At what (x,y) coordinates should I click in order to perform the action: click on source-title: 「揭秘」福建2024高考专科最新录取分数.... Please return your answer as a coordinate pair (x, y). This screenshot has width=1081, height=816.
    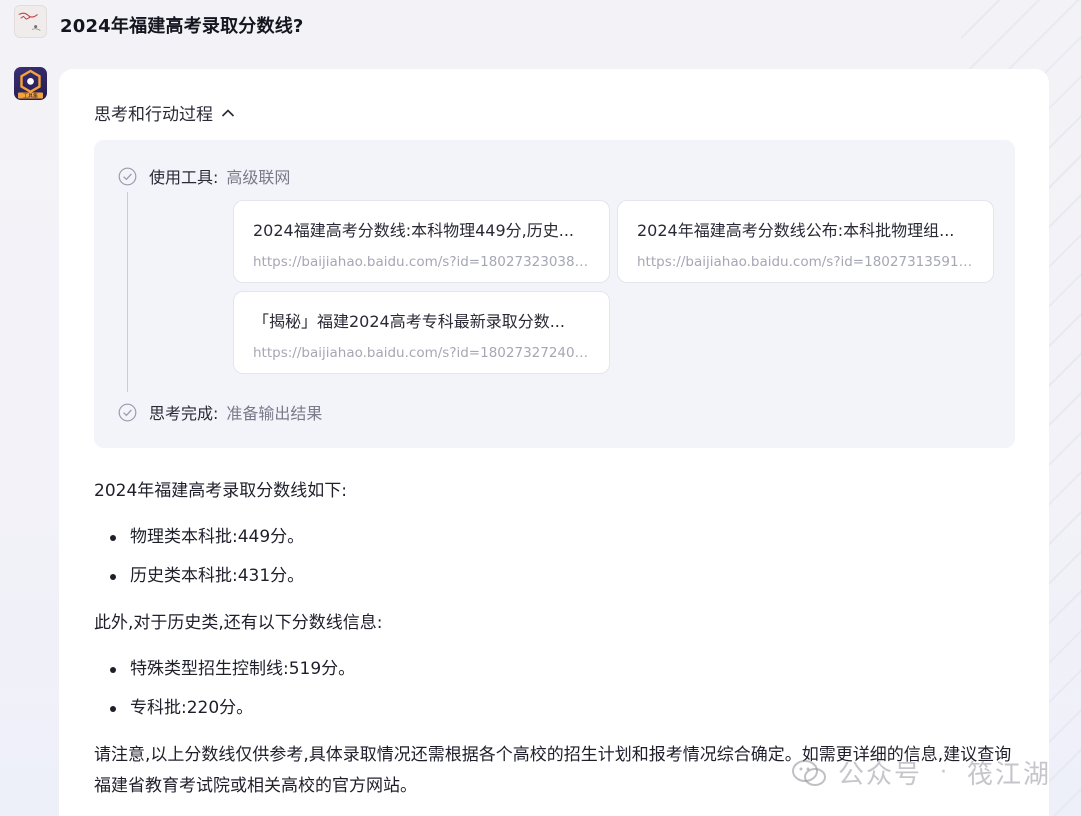
    Looking at the image, I should click on (409, 321).